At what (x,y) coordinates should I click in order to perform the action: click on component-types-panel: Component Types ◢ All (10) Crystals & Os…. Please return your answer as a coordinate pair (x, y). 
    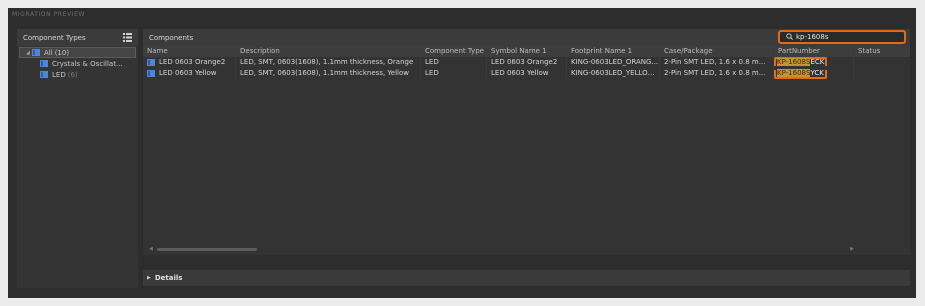
    Looking at the image, I should click on (77, 158).